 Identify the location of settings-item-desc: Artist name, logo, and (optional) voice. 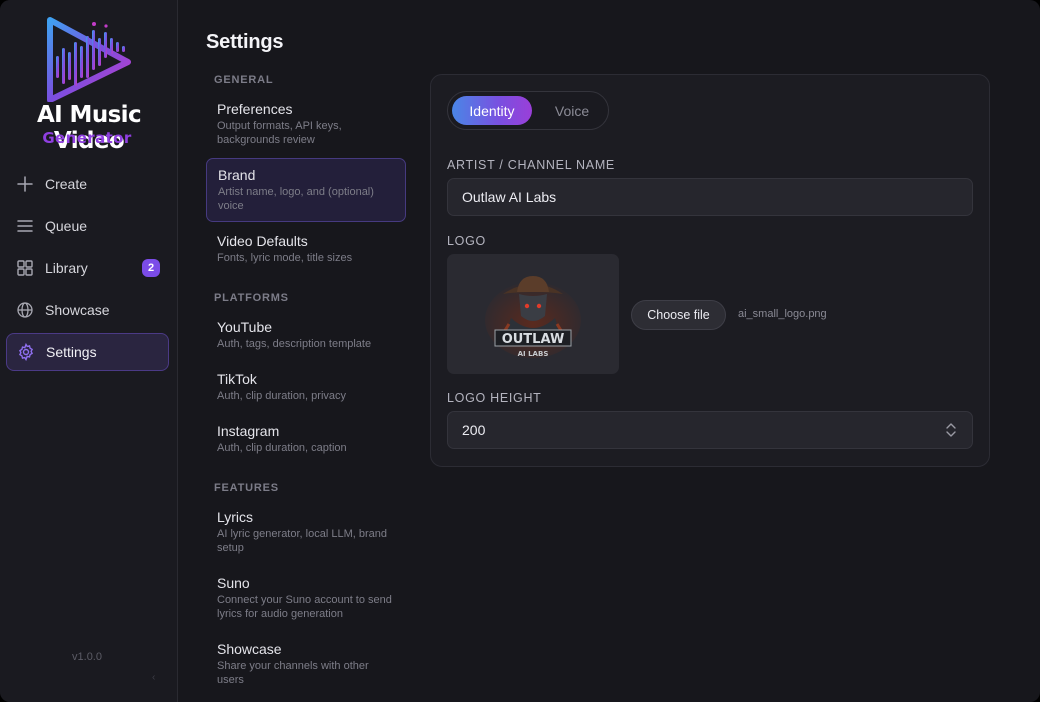
(306, 199).